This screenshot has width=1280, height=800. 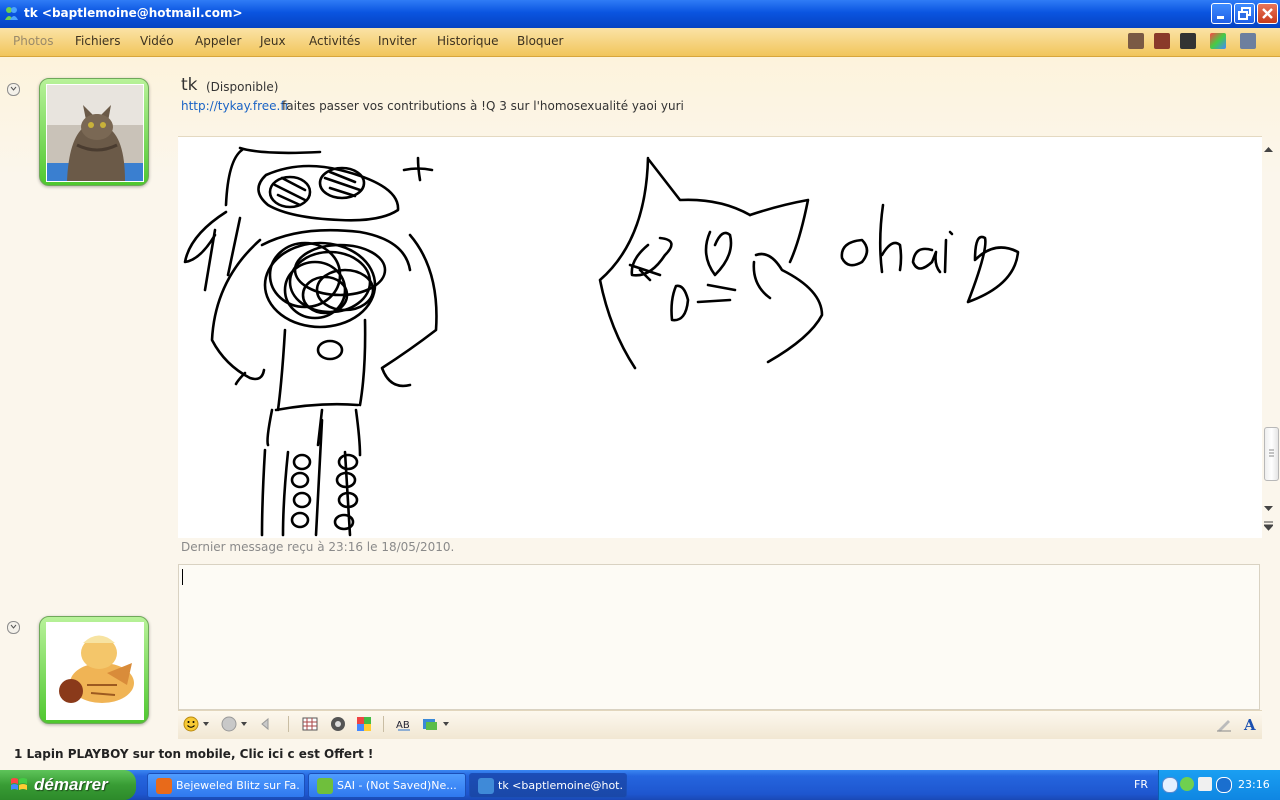 I want to click on restore-icon, so click(x=1244, y=13).